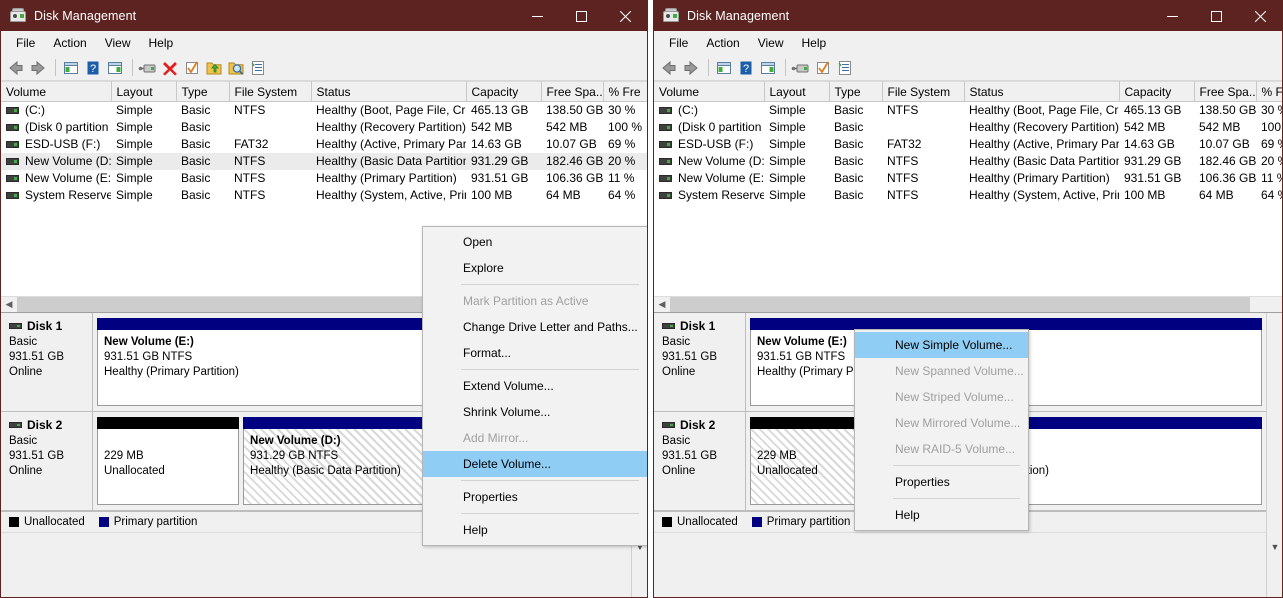 The height and width of the screenshot is (598, 1283). Describe the element at coordinates (1269, 91) in the screenshot. I see `column-header-percentfree: % Fr` at that location.